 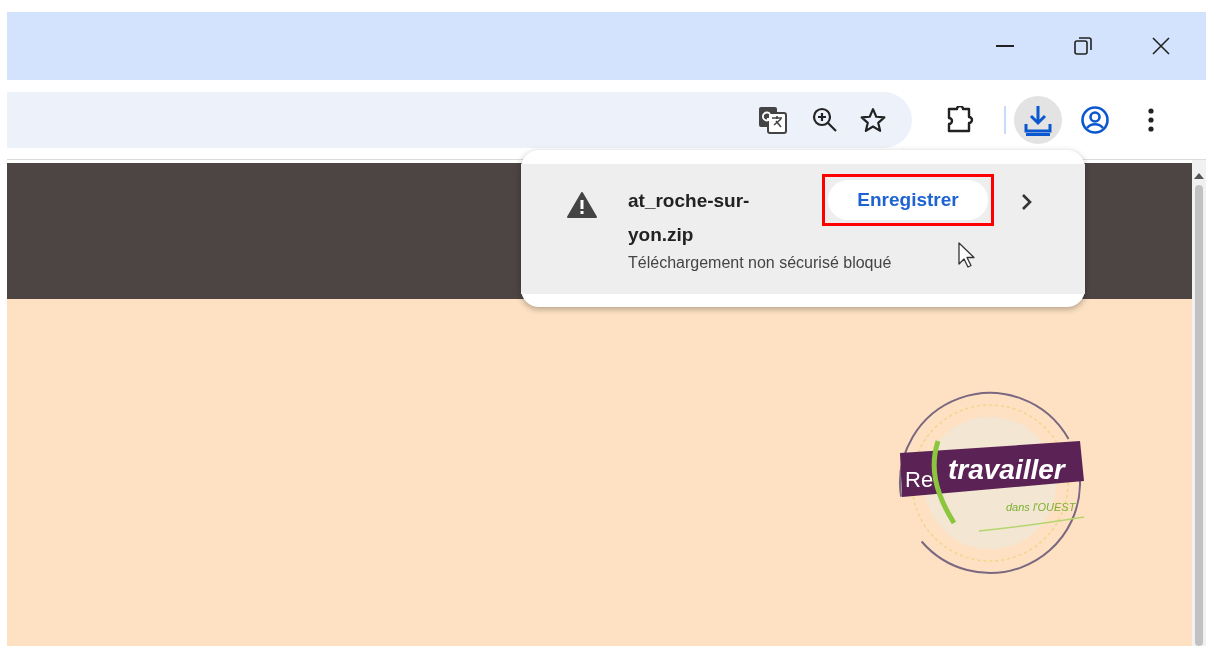 I want to click on cursor-icon, so click(x=967, y=255).